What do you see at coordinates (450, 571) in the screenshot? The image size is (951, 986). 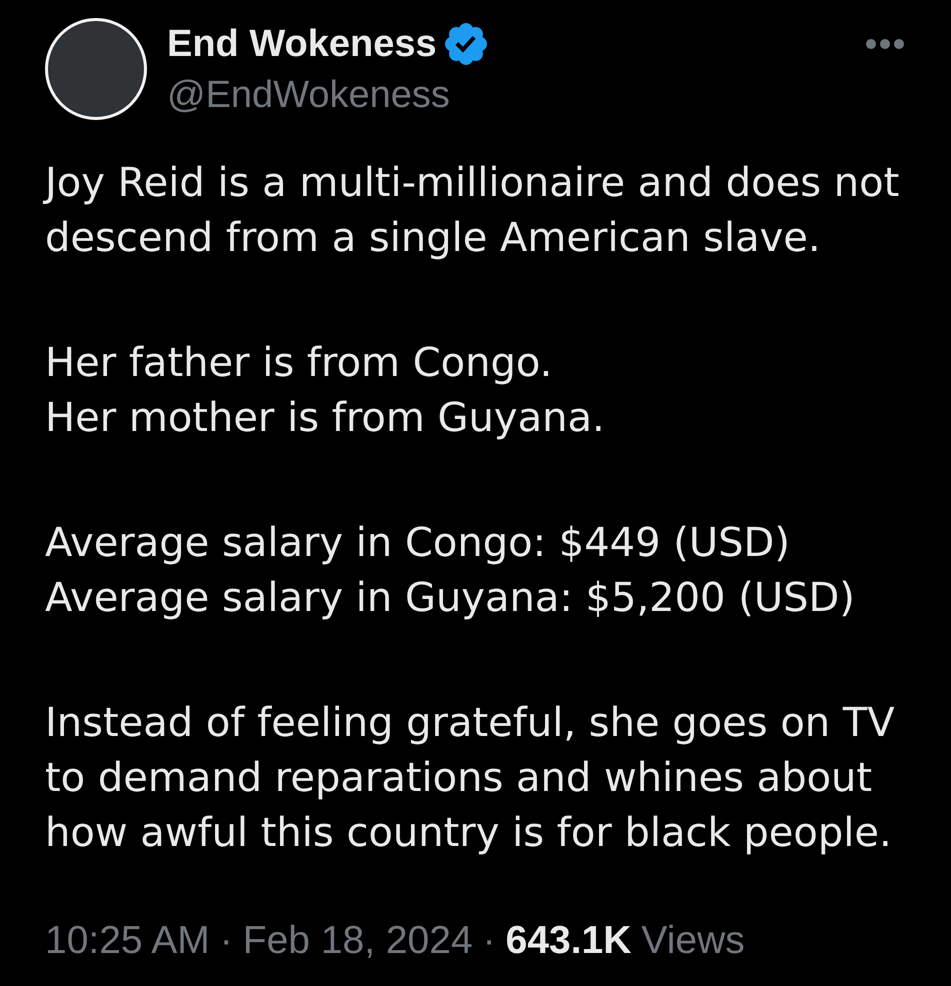 I see `post-paragraph: Average salary in Congo: $449 (USD) Average salary in Guyana: $5,200 (USD)` at bounding box center [450, 571].